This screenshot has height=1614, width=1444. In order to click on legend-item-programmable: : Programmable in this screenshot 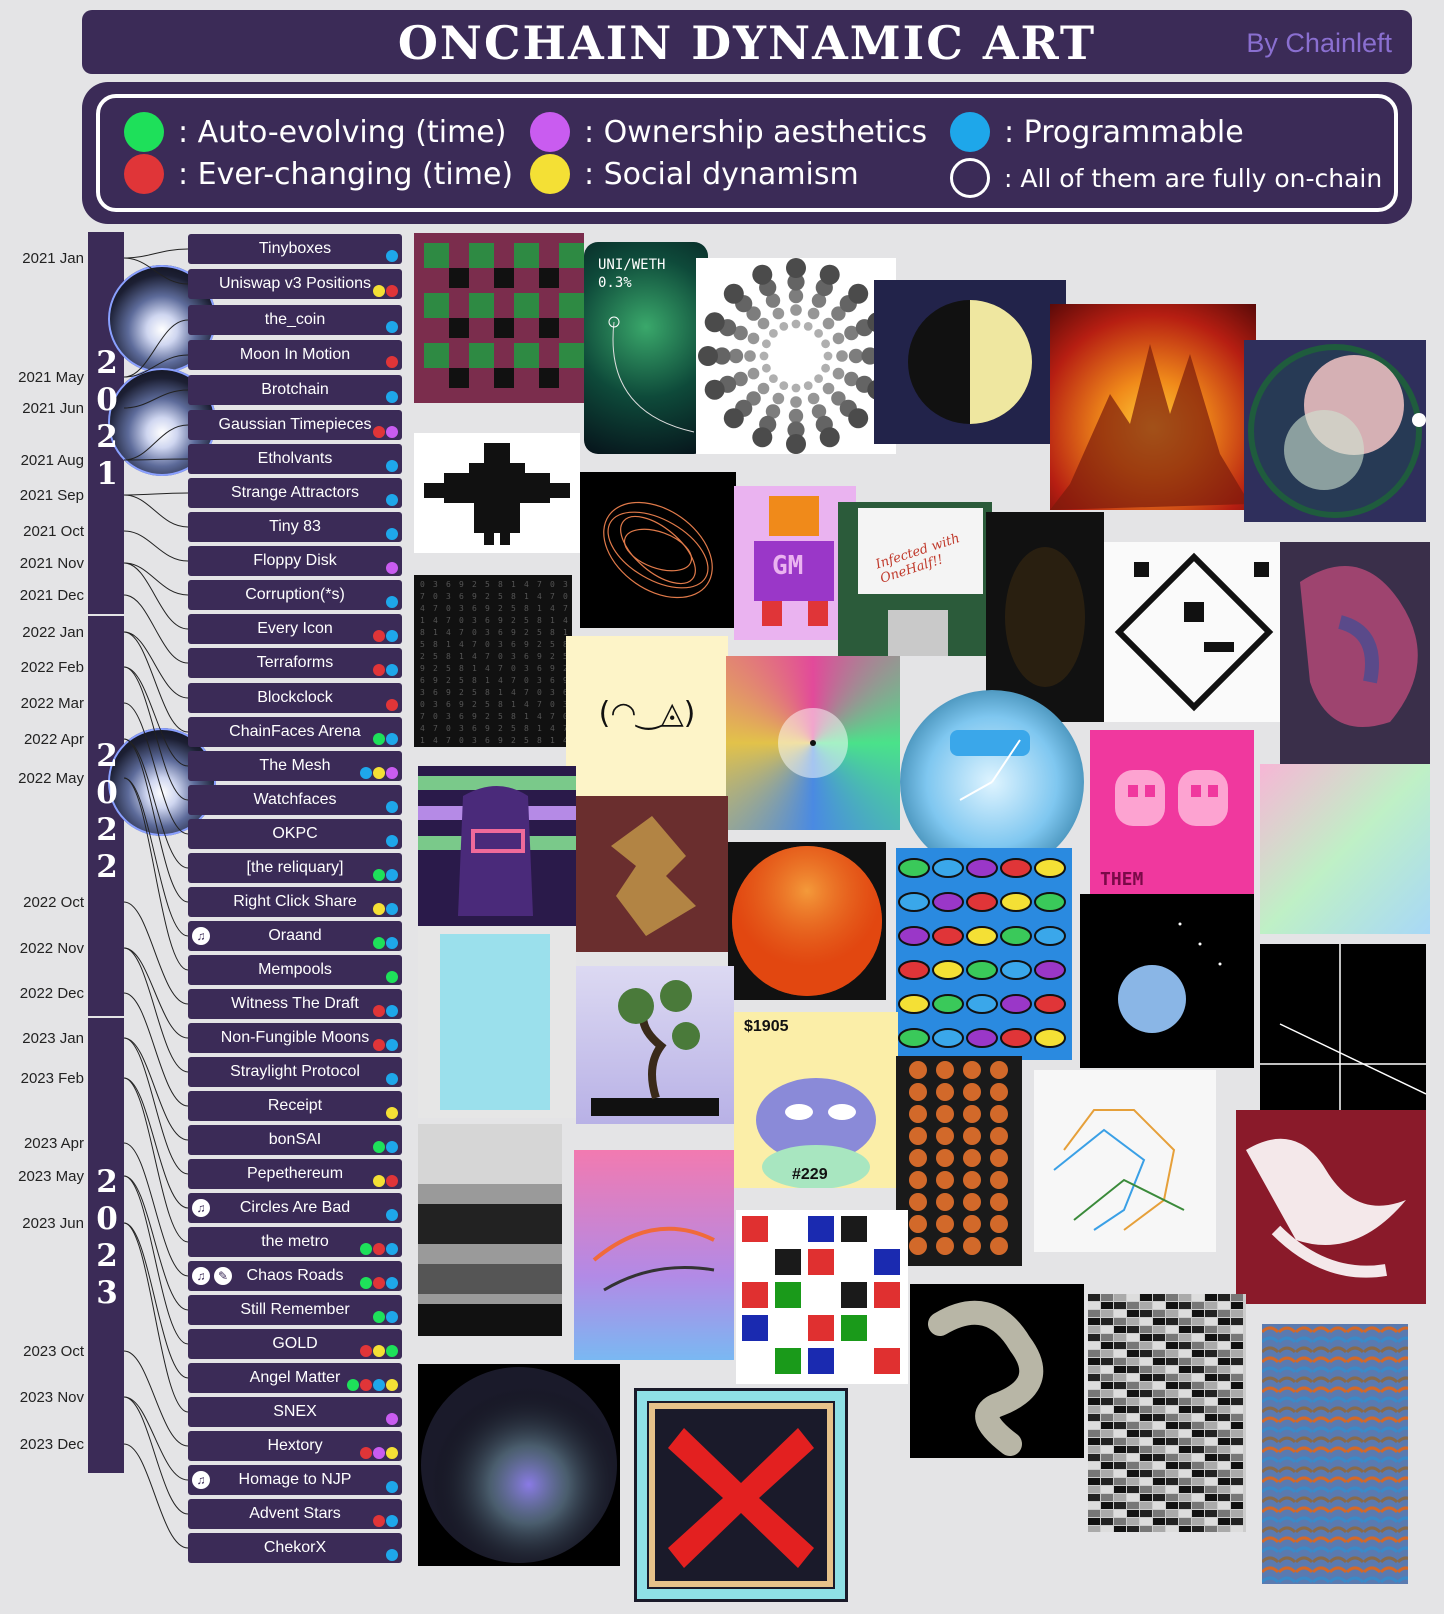, I will do `click(1097, 132)`.